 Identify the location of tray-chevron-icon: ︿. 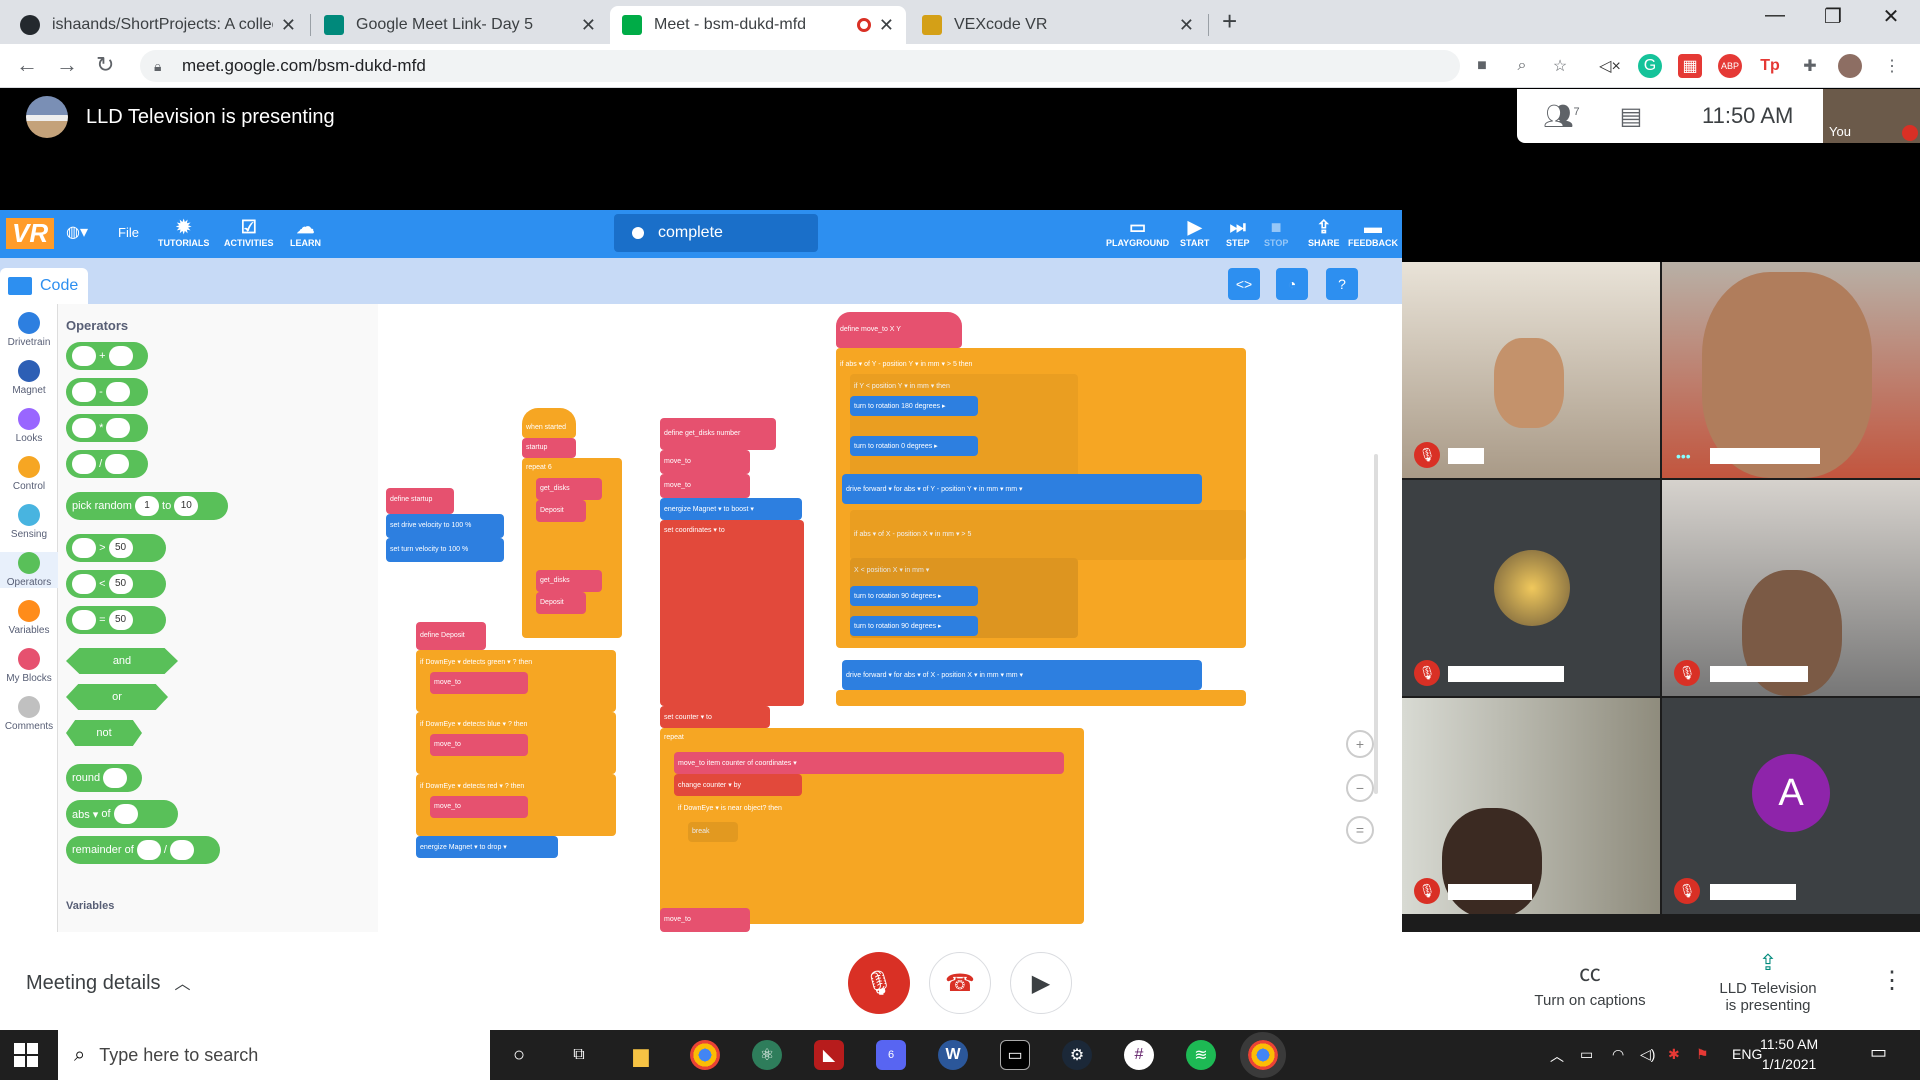
(1557, 1056).